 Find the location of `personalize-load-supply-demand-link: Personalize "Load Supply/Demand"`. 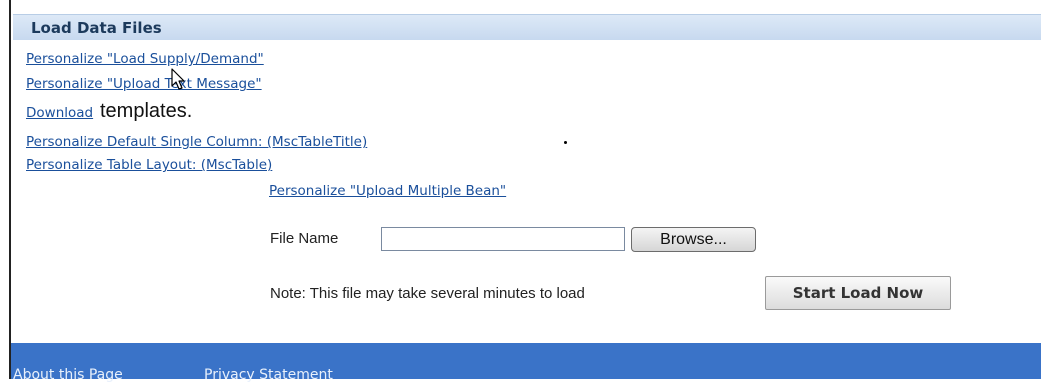

personalize-load-supply-demand-link: Personalize "Load Supply/Demand" is located at coordinates (145, 59).